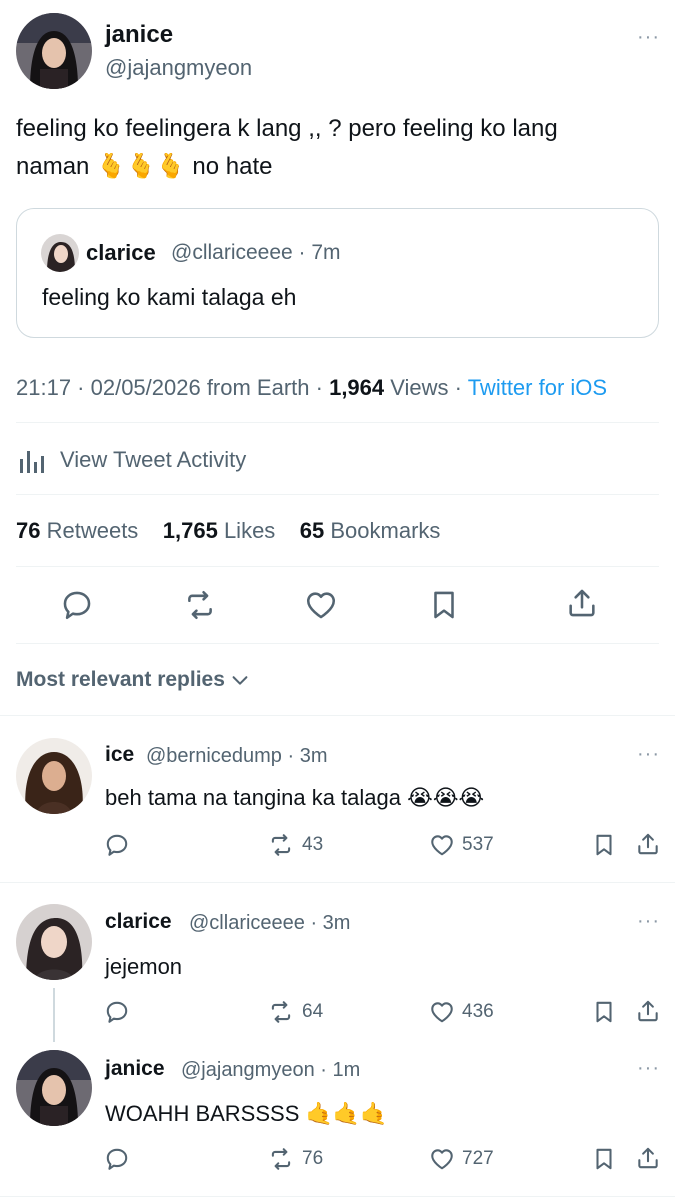  What do you see at coordinates (202, 1113) in the screenshot?
I see `reply-text-content: WOAHH BARSSSS` at bounding box center [202, 1113].